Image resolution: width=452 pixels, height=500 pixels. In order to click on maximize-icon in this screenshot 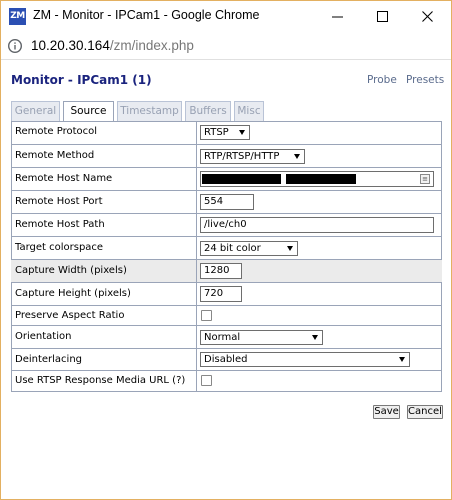, I will do `click(382, 16)`.